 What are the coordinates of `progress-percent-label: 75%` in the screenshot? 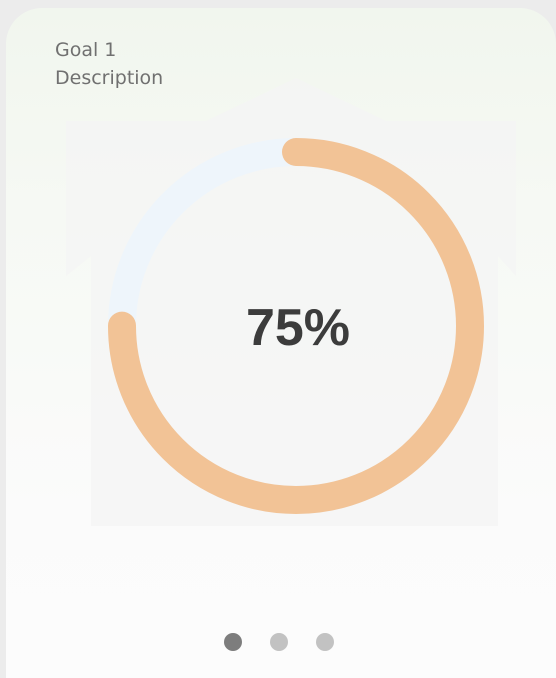 It's located at (298, 328).